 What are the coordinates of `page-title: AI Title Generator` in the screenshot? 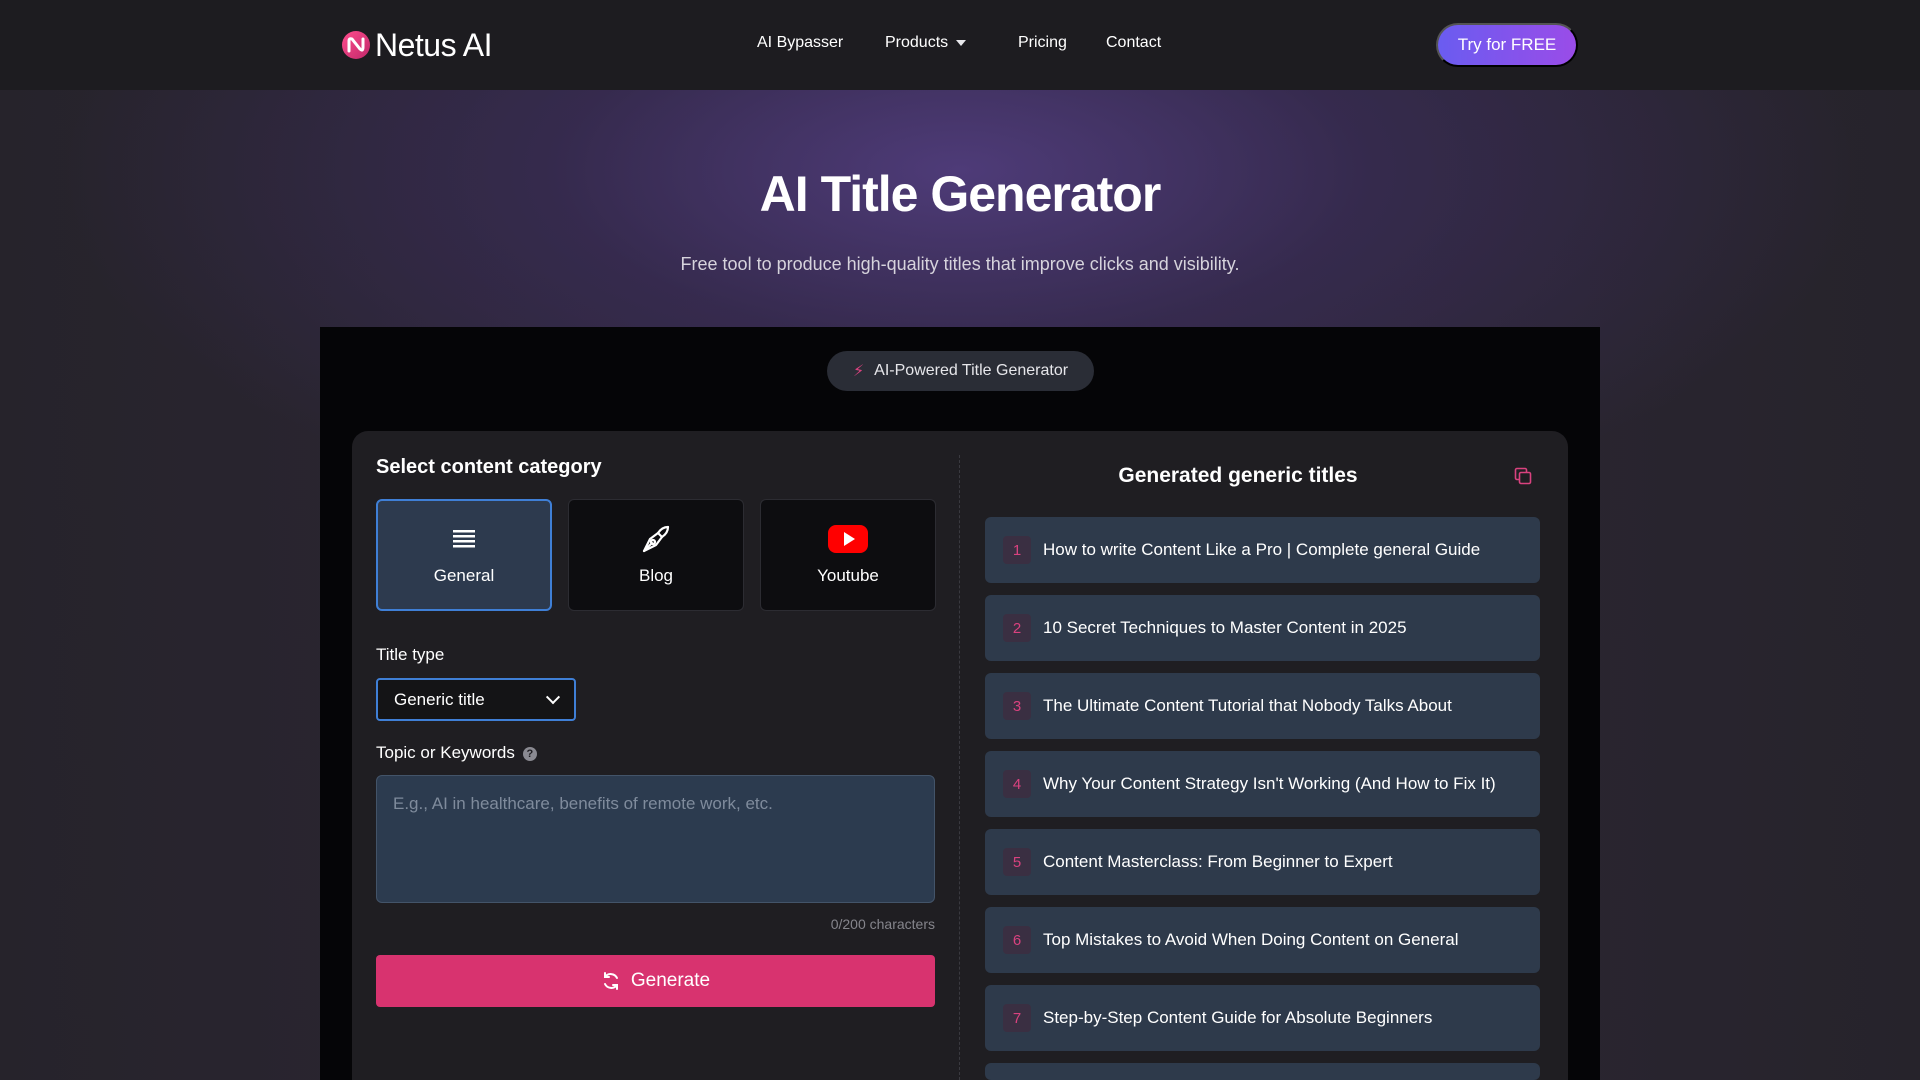 It's located at (960, 194).